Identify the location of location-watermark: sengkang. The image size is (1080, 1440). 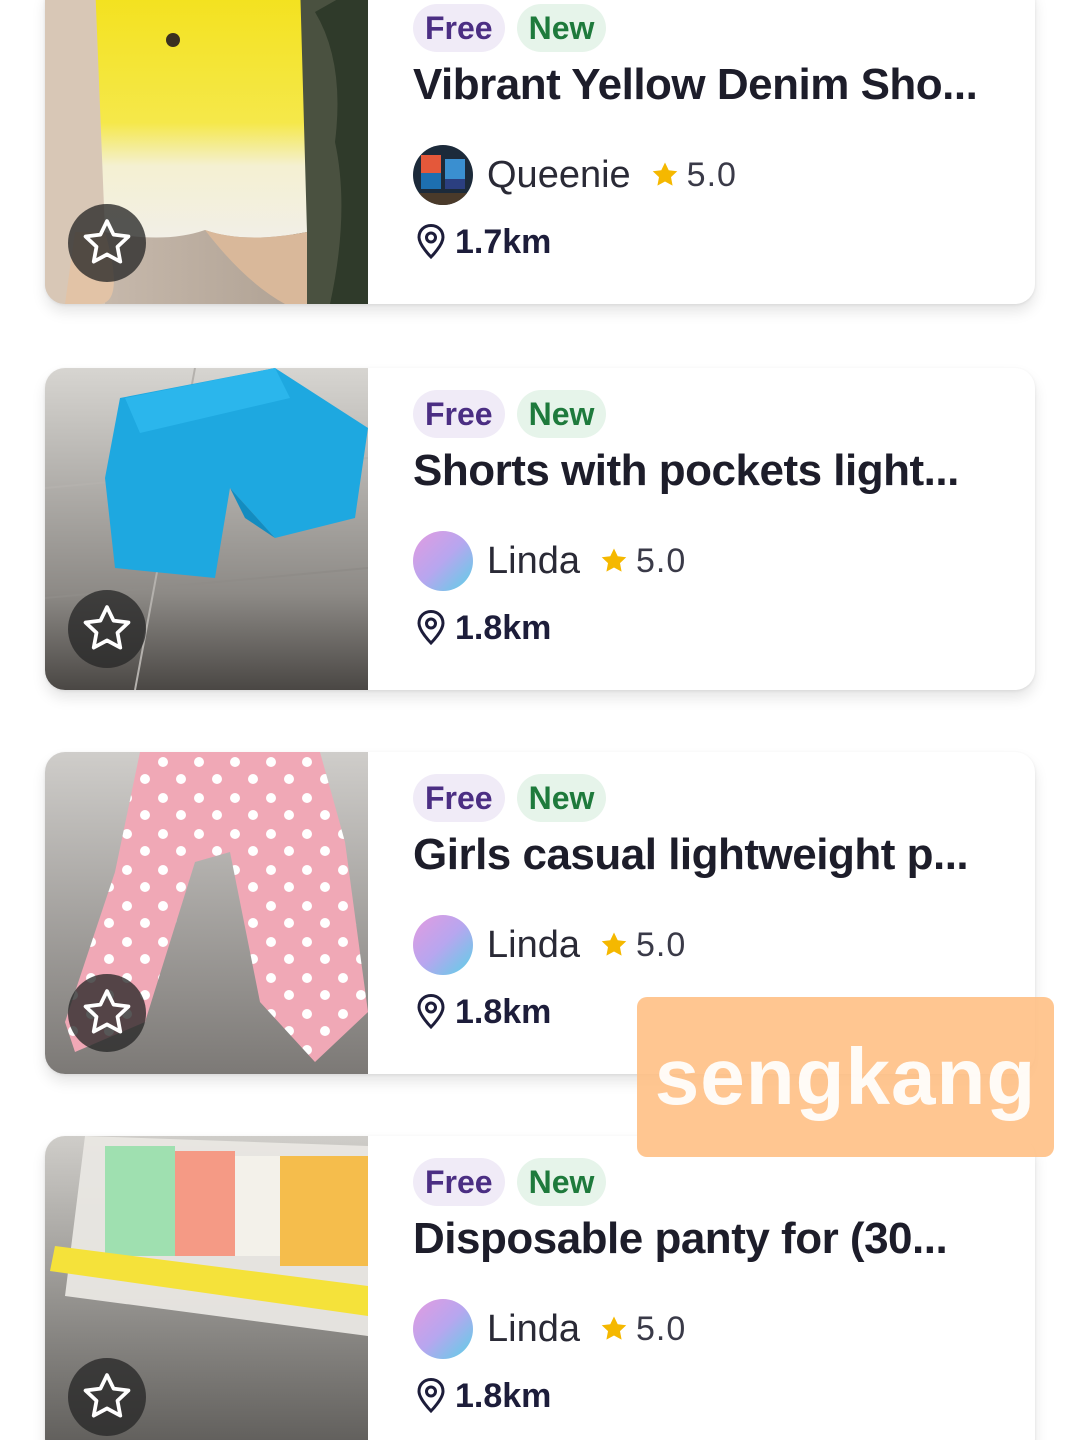
(845, 1077).